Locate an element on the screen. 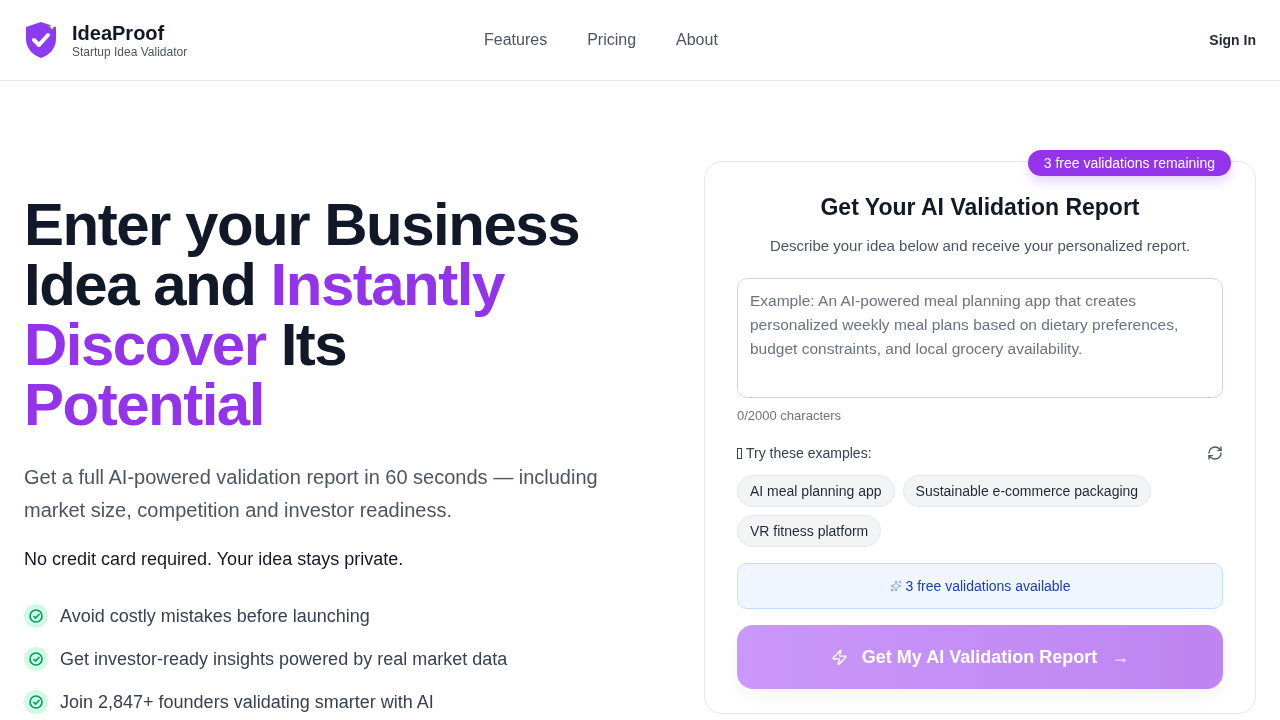 The height and width of the screenshot is (720, 1280). brand-name: IdeaProof is located at coordinates (119, 33).